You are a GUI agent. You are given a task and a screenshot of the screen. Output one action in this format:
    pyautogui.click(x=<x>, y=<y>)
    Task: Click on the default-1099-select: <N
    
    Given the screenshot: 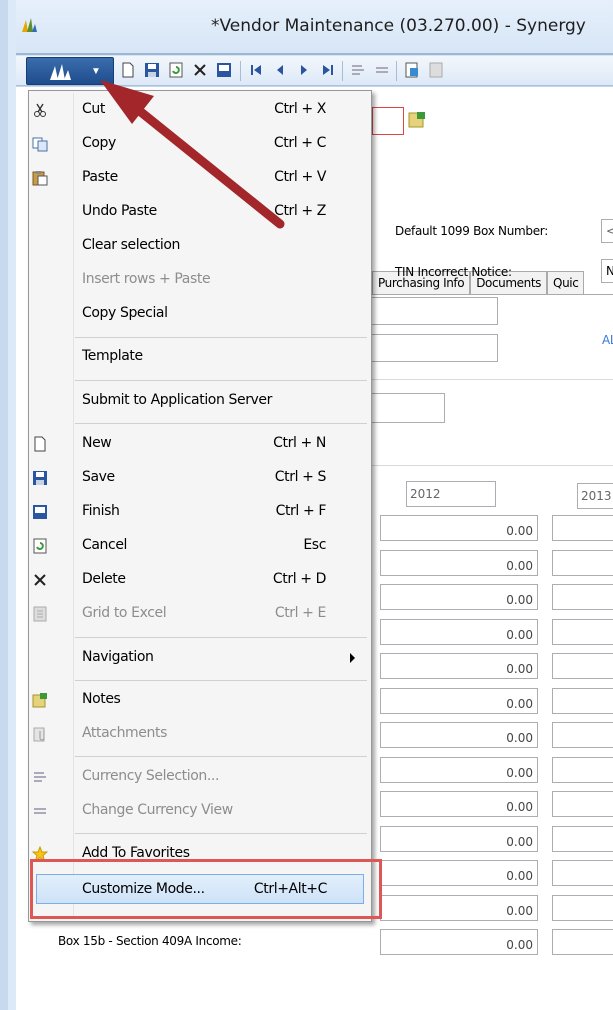 What is the action you would take?
    pyautogui.click(x=607, y=231)
    